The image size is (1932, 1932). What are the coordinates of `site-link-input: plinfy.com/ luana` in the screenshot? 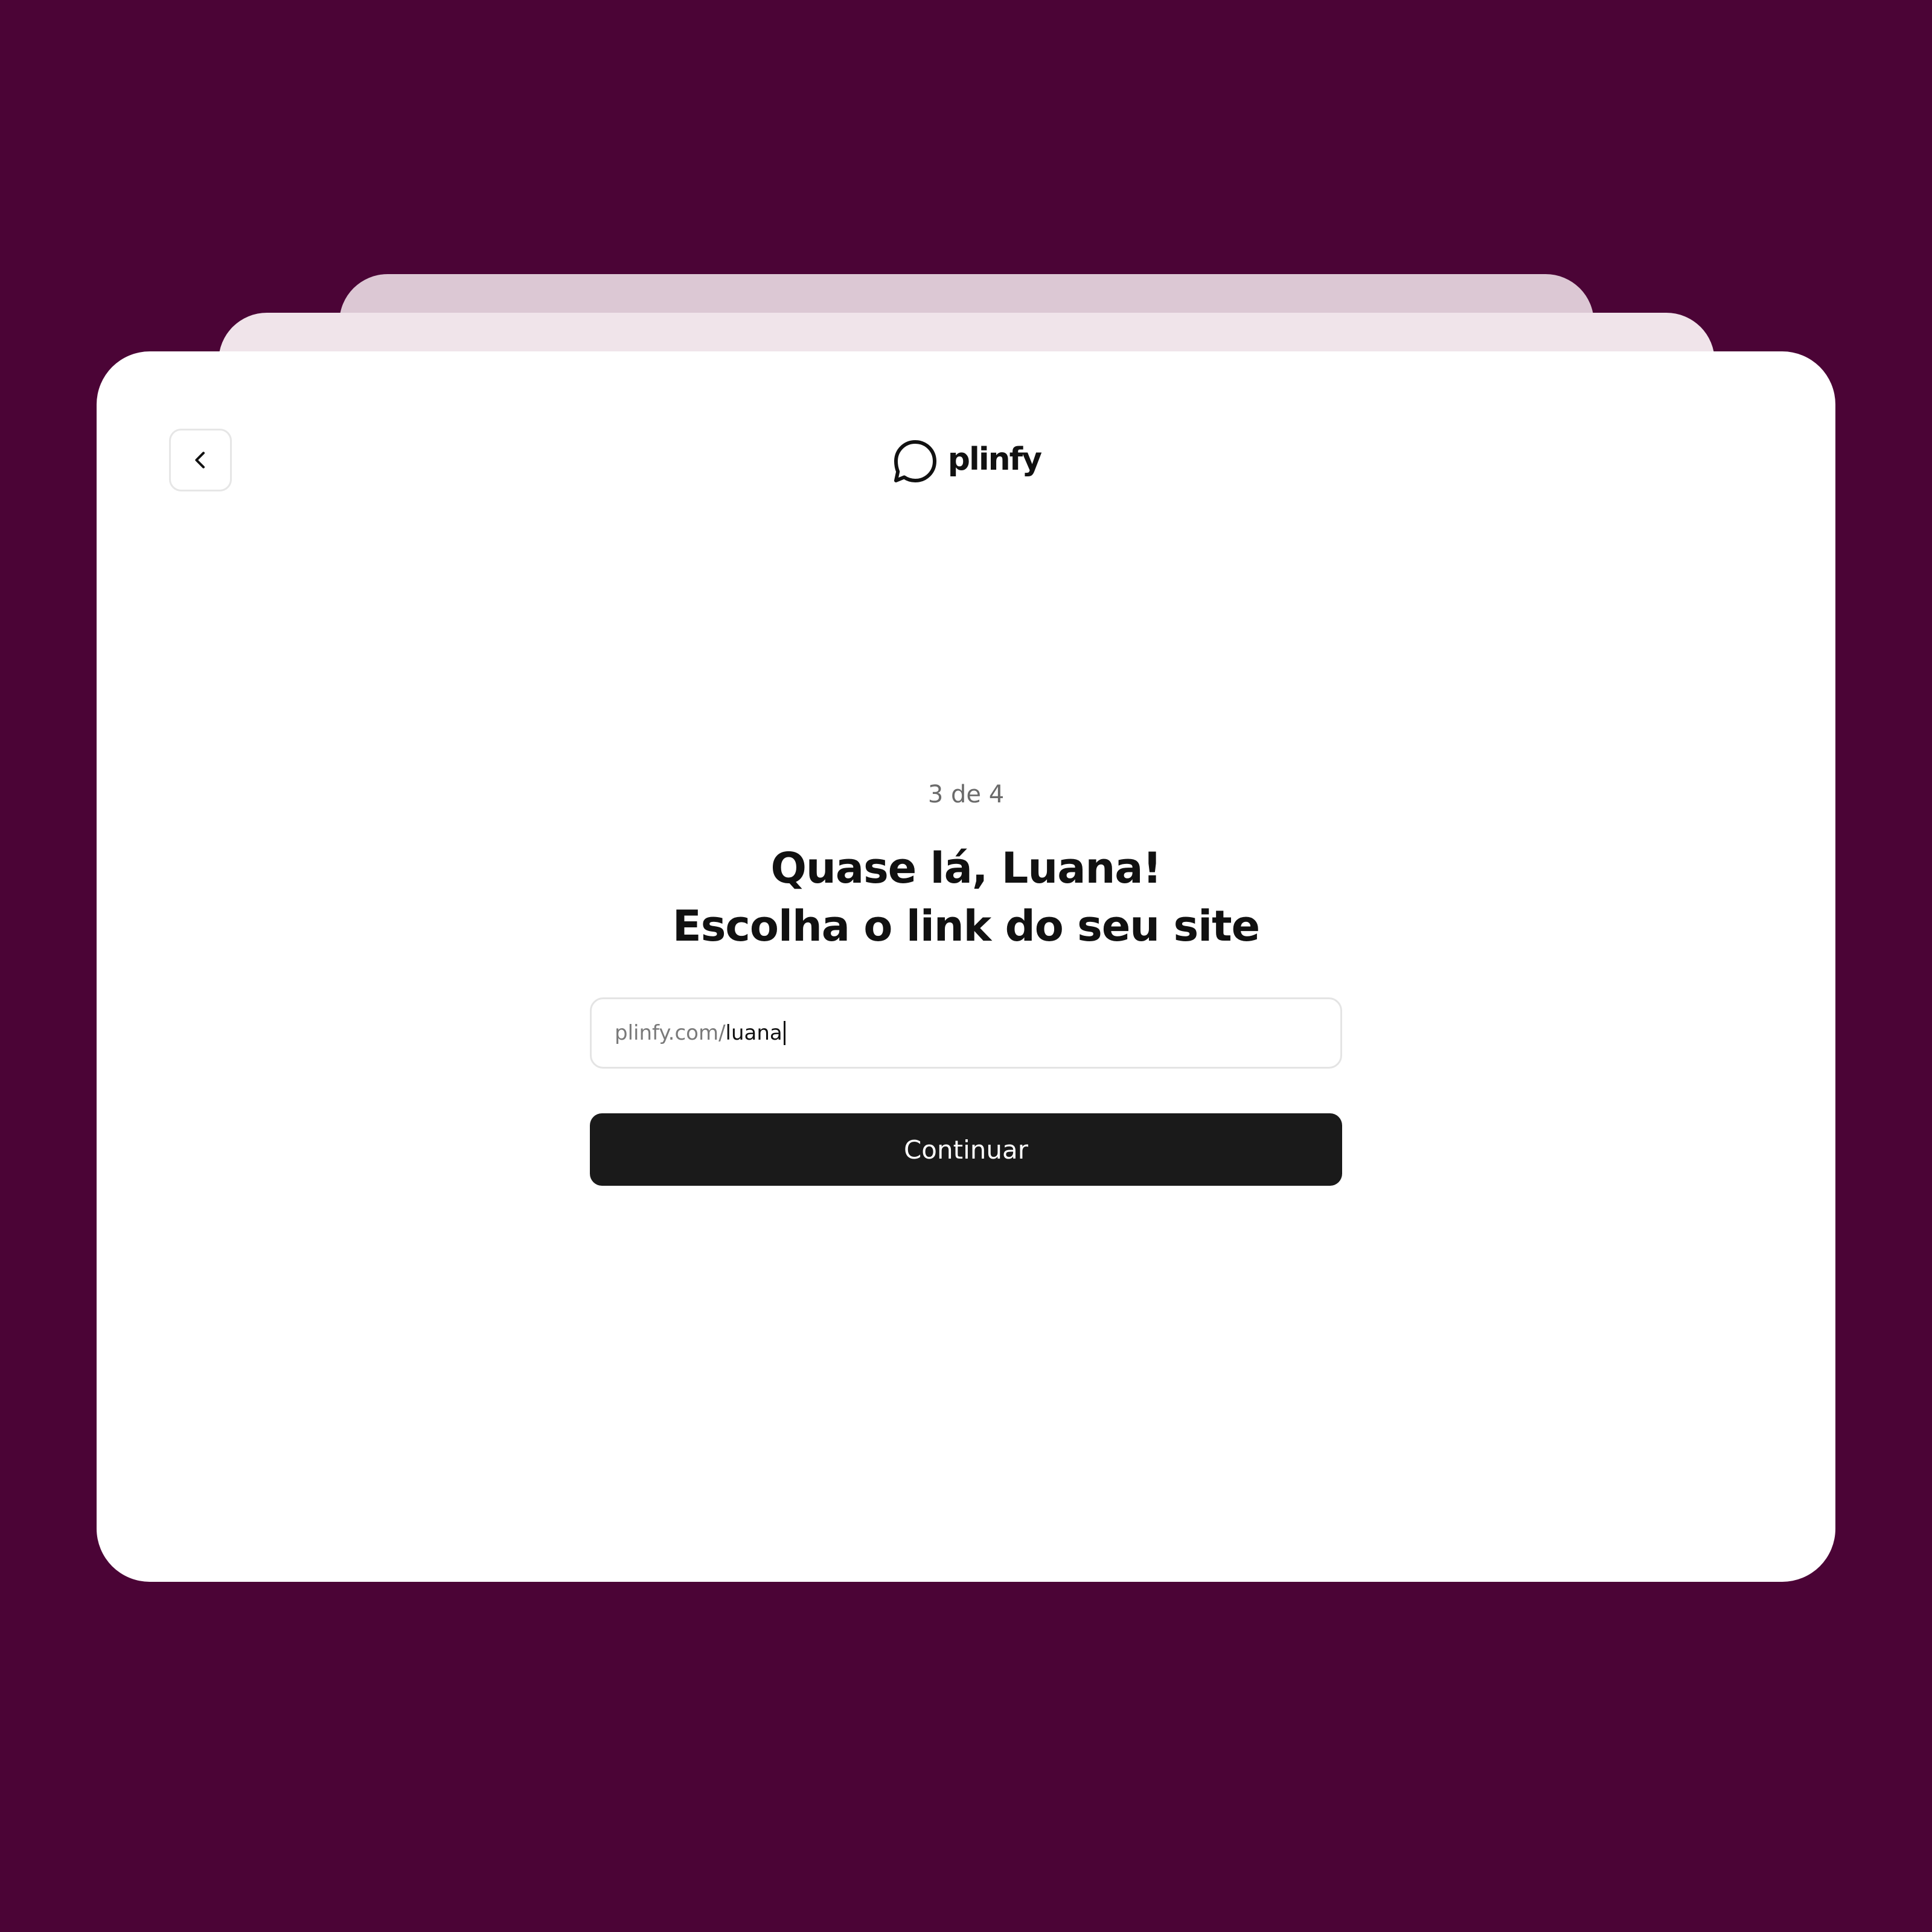 It's located at (966, 1033).